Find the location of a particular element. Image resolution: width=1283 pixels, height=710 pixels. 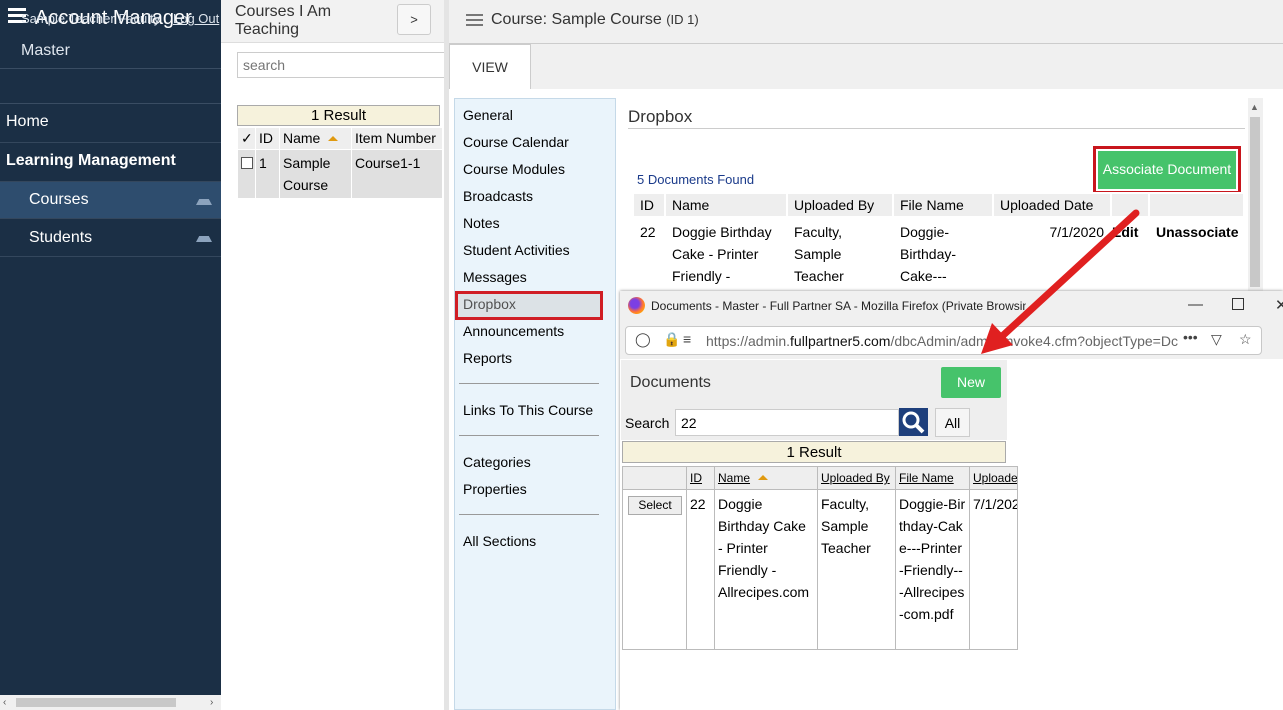

menu-student-activities: Student Activities is located at coordinates (516, 250).